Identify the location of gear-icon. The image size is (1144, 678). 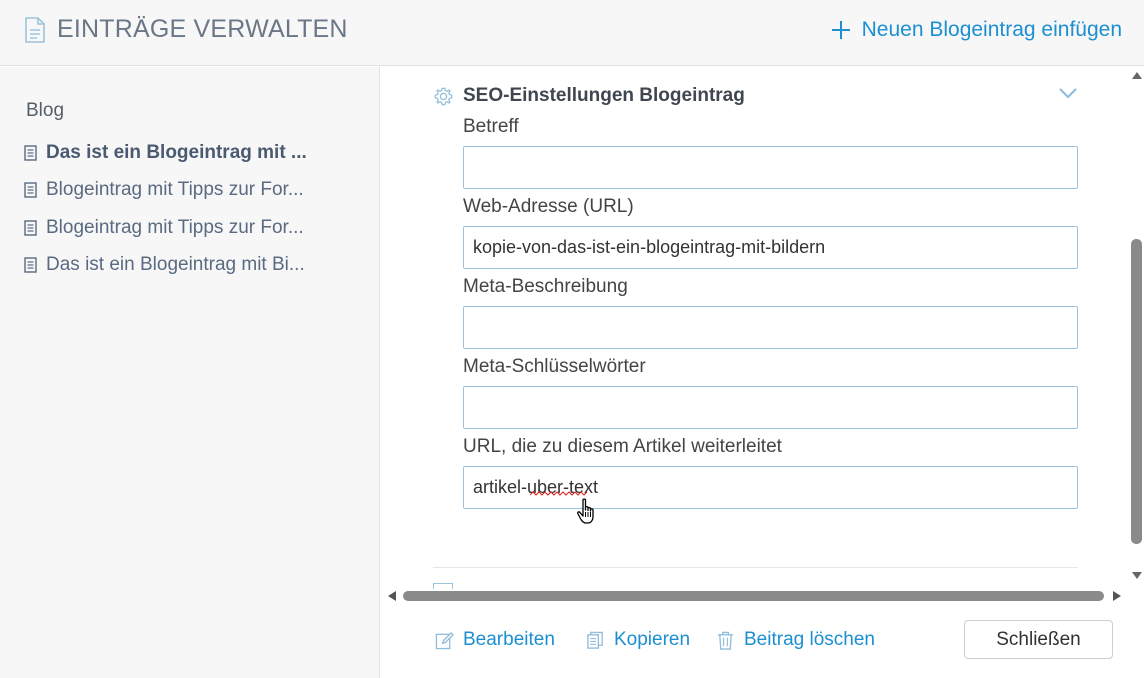
(443, 96).